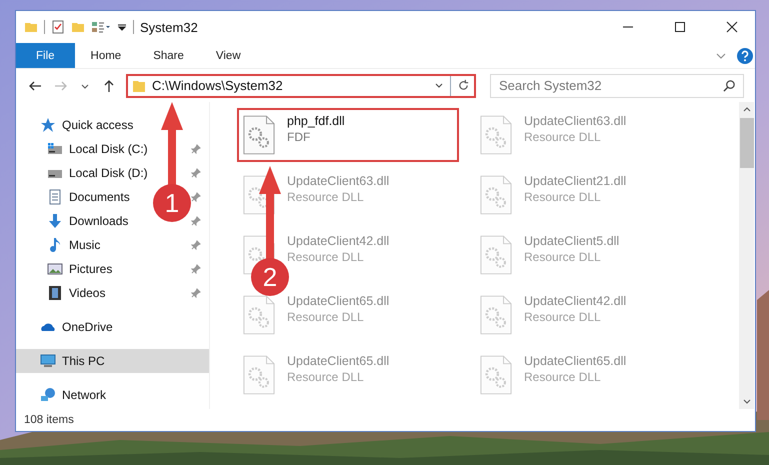 Image resolution: width=769 pixels, height=465 pixels. I want to click on window-title: System32, so click(169, 27).